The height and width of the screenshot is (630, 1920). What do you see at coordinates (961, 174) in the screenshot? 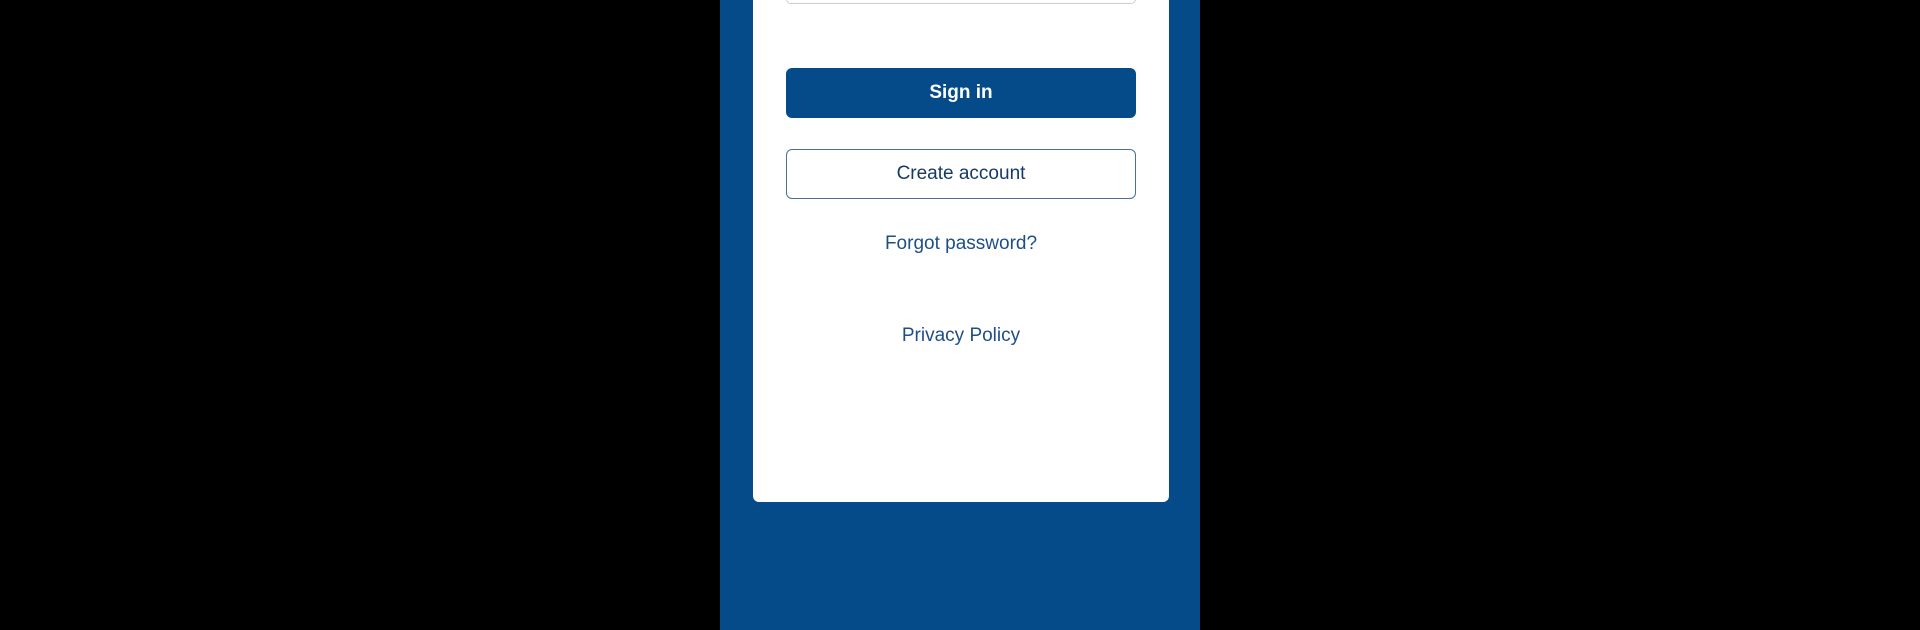
I see `create-account-button: Create account` at bounding box center [961, 174].